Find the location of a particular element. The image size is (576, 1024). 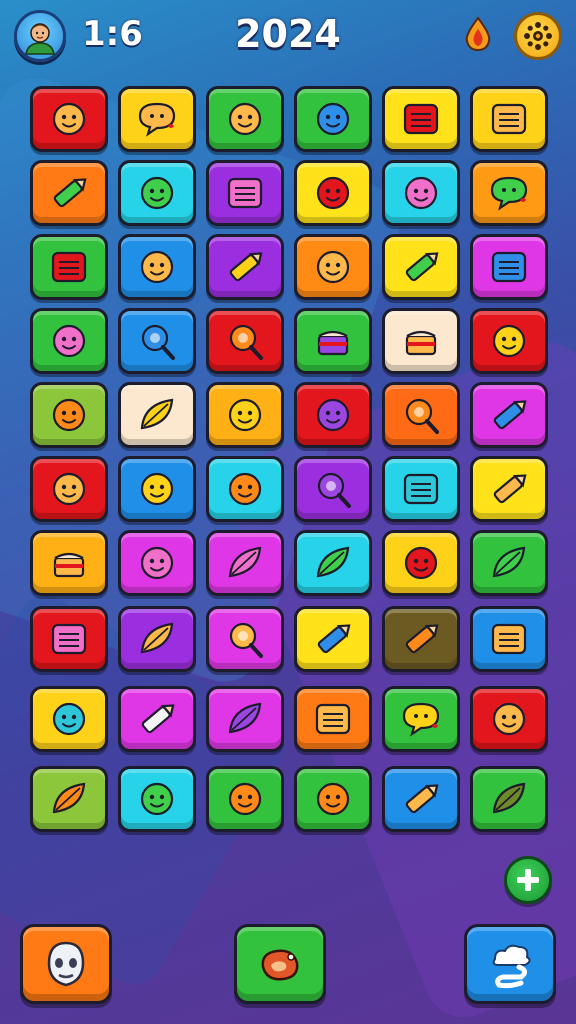

tile-acorn is located at coordinates (157, 267).